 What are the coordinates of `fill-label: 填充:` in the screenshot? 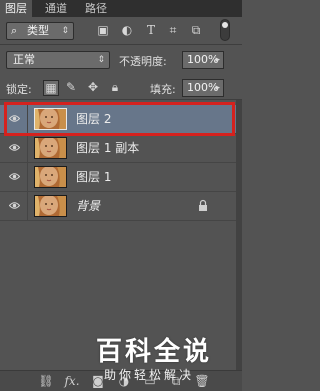 It's located at (163, 89).